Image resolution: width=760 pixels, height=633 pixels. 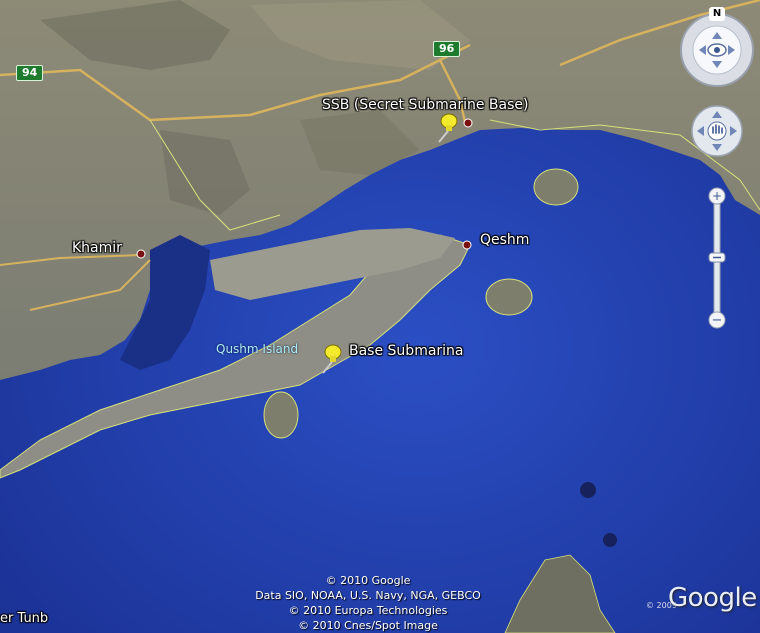 I want to click on credit-line: © 2010 Cnes/Spot Image, so click(x=368, y=625).